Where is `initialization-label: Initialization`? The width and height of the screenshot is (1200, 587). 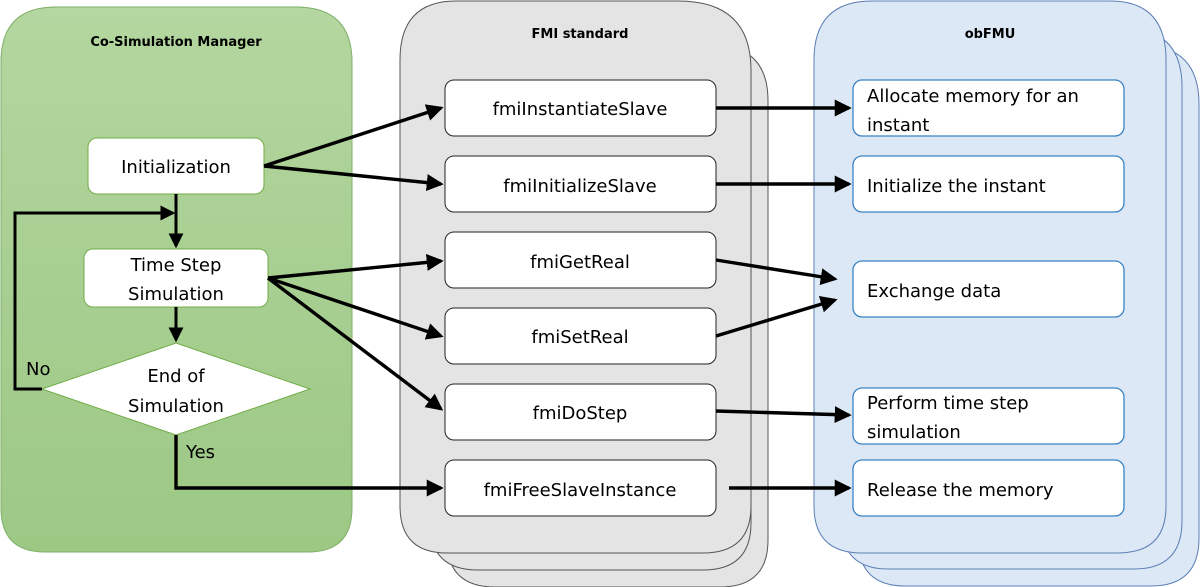 initialization-label: Initialization is located at coordinates (176, 167).